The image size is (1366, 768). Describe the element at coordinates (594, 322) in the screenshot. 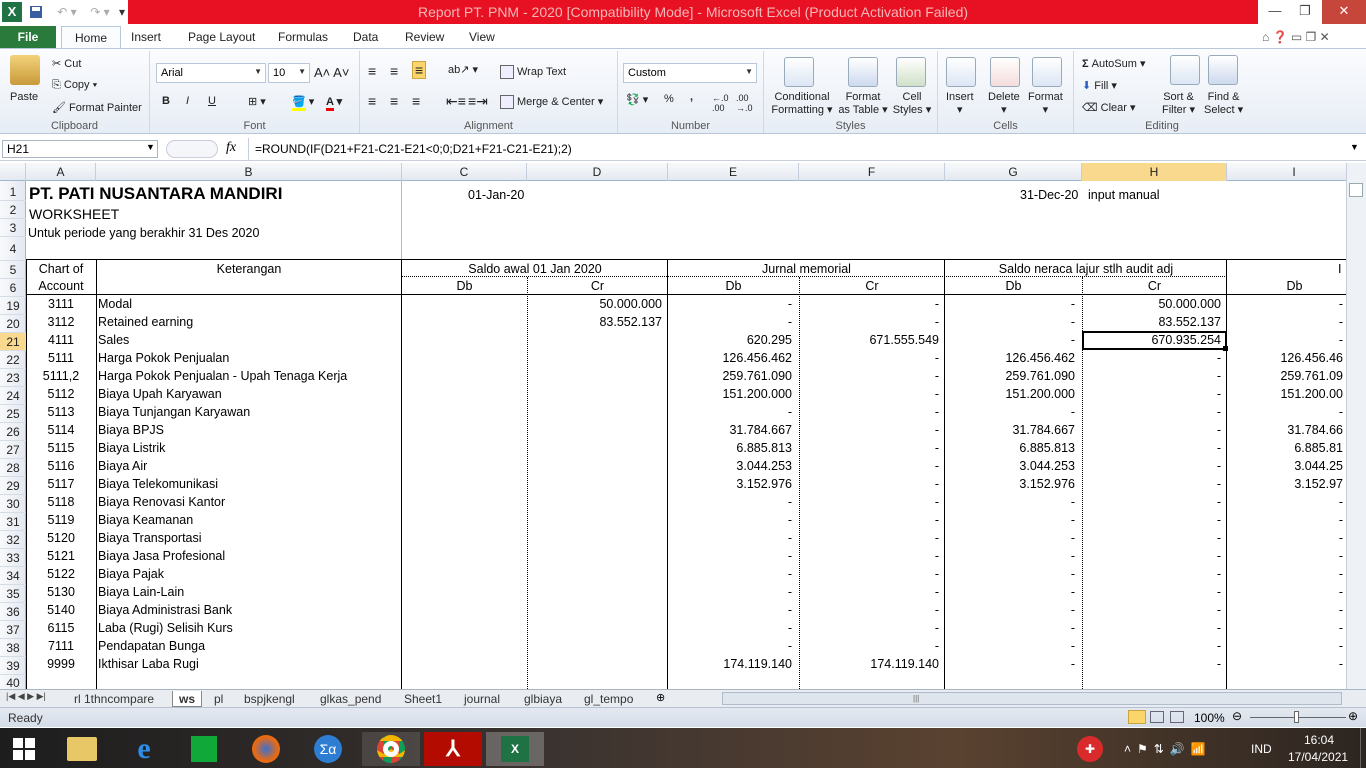

I see `cell-d: 83.552.137` at that location.